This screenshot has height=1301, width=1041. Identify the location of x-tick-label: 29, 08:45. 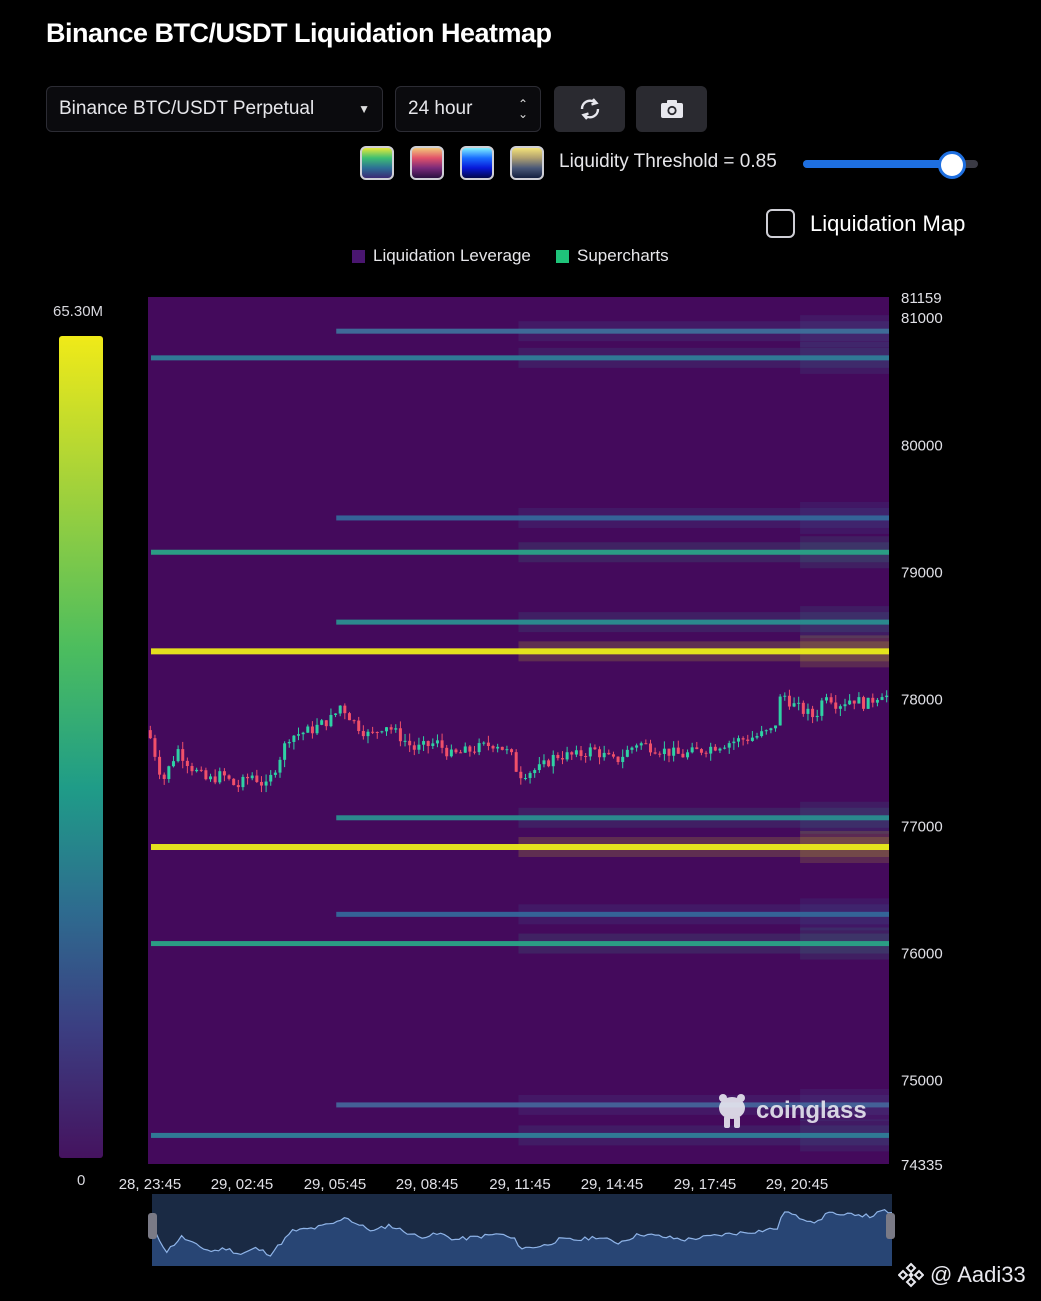
(427, 1184).